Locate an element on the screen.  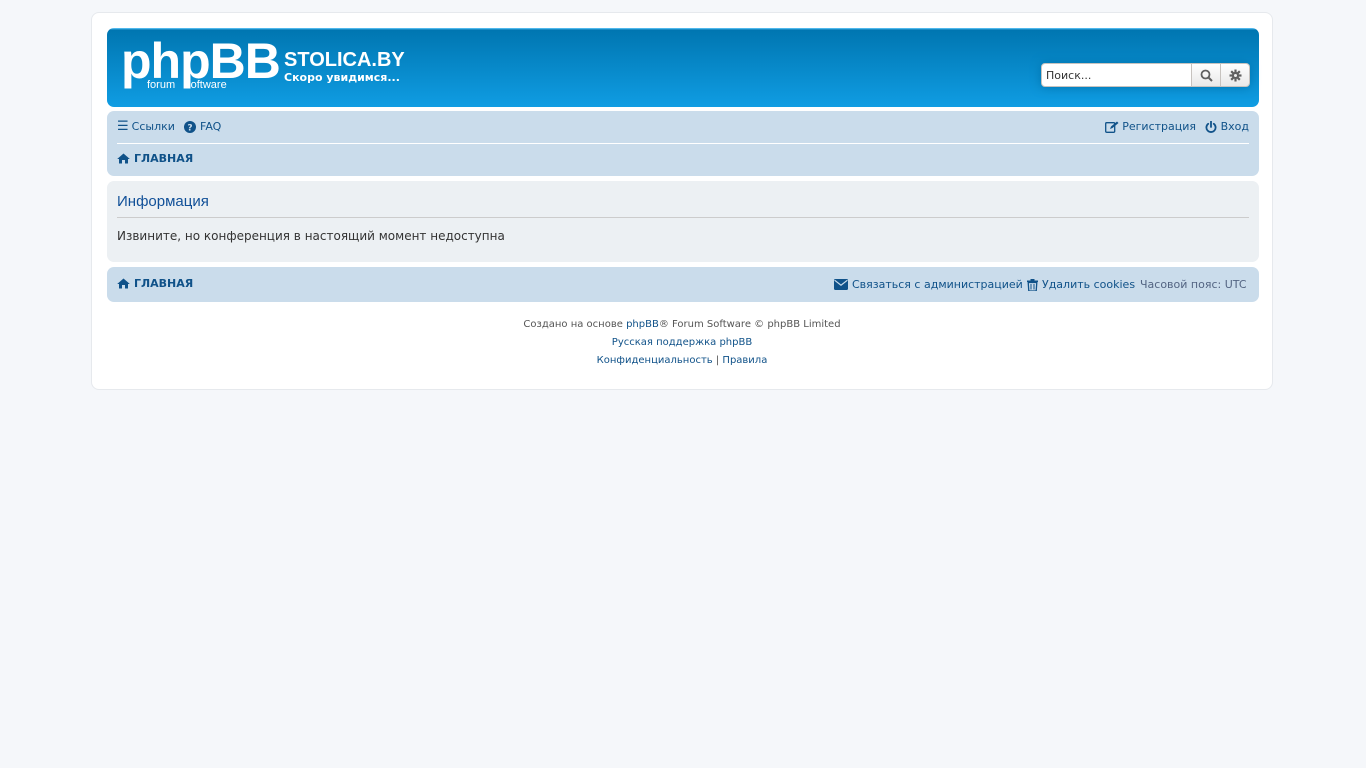
trash-icon is located at coordinates (1032, 284).